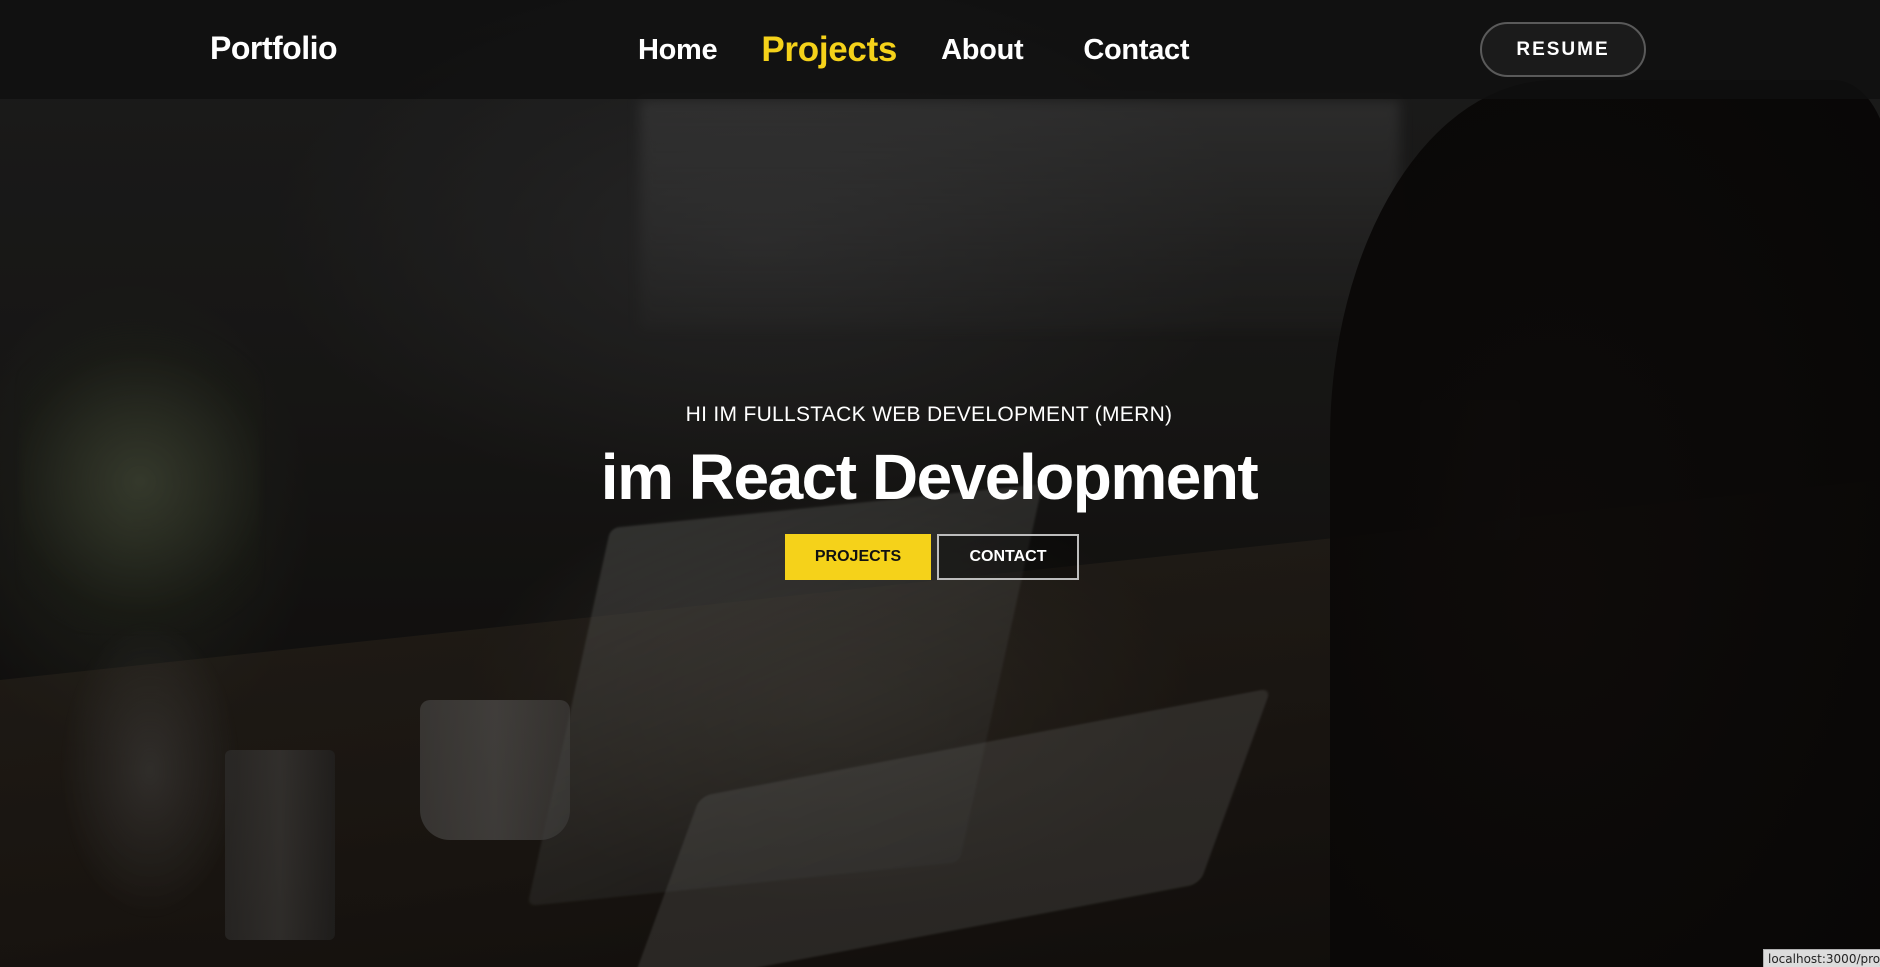  What do you see at coordinates (982, 50) in the screenshot?
I see `nav-link-about: About` at bounding box center [982, 50].